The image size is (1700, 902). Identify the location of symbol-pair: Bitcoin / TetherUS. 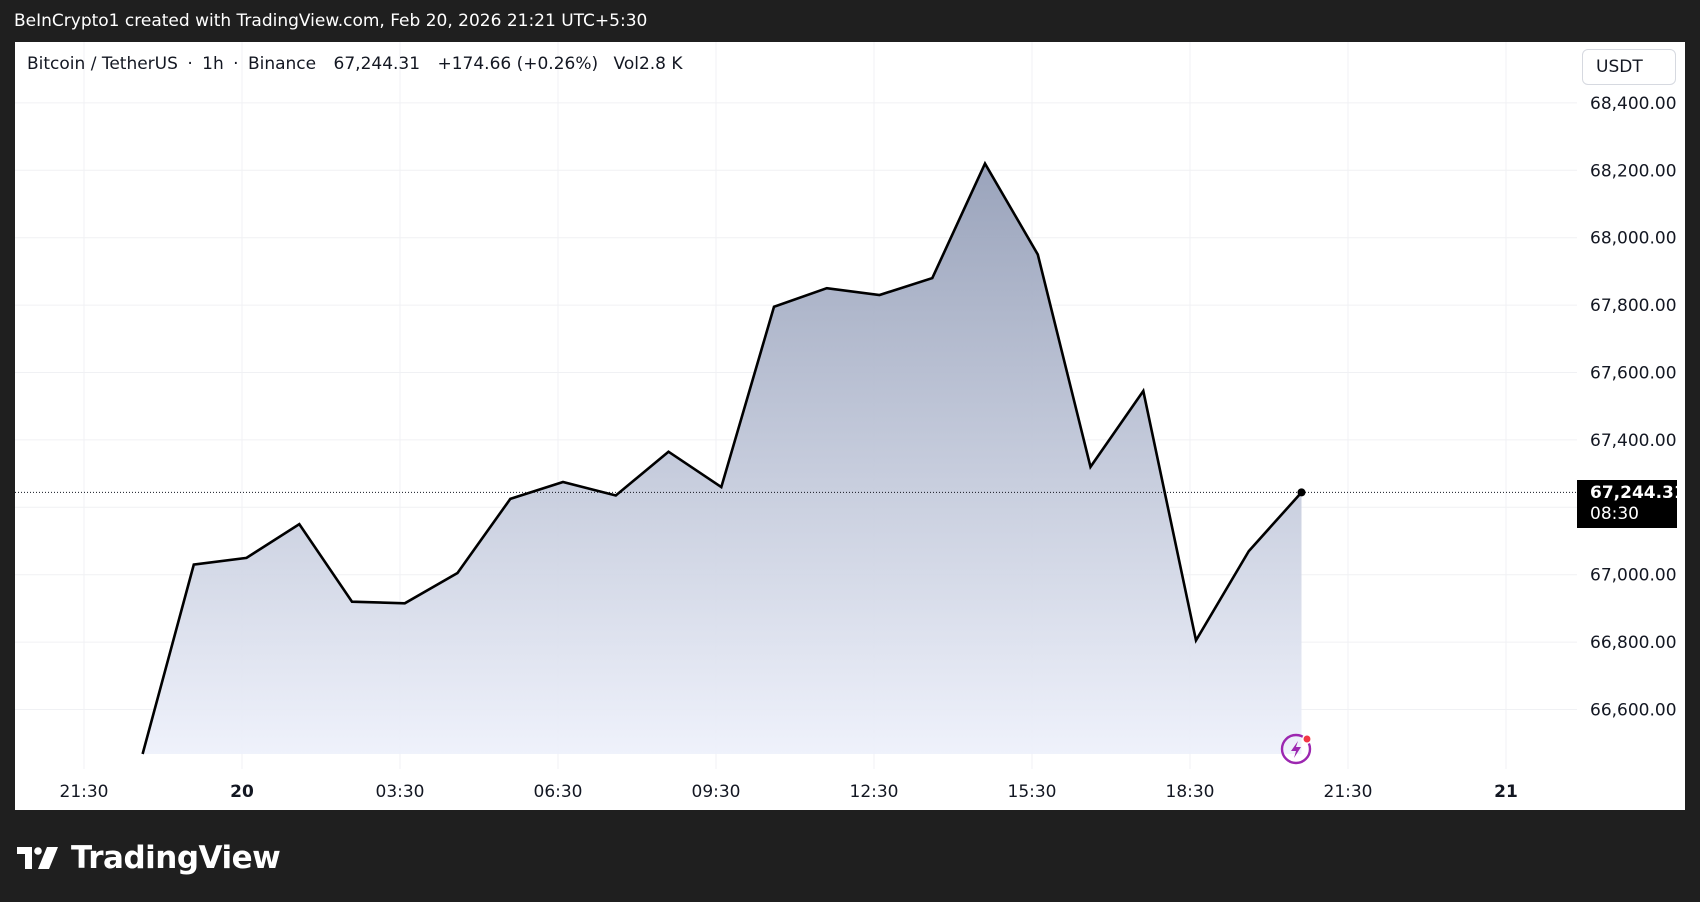
(102, 64).